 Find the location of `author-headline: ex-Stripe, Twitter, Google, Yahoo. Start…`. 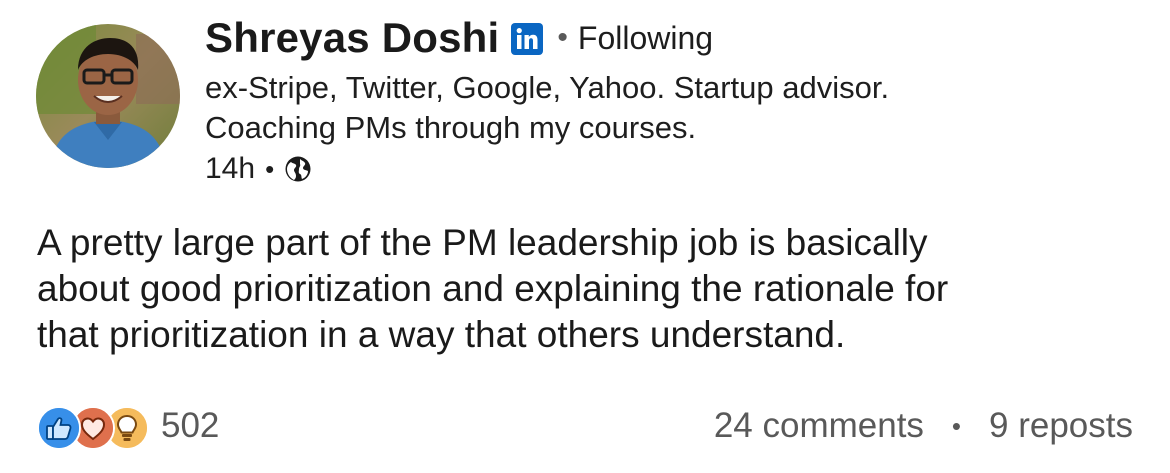

author-headline: ex-Stripe, Twitter, Google, Yahoo. Start… is located at coordinates (675, 108).